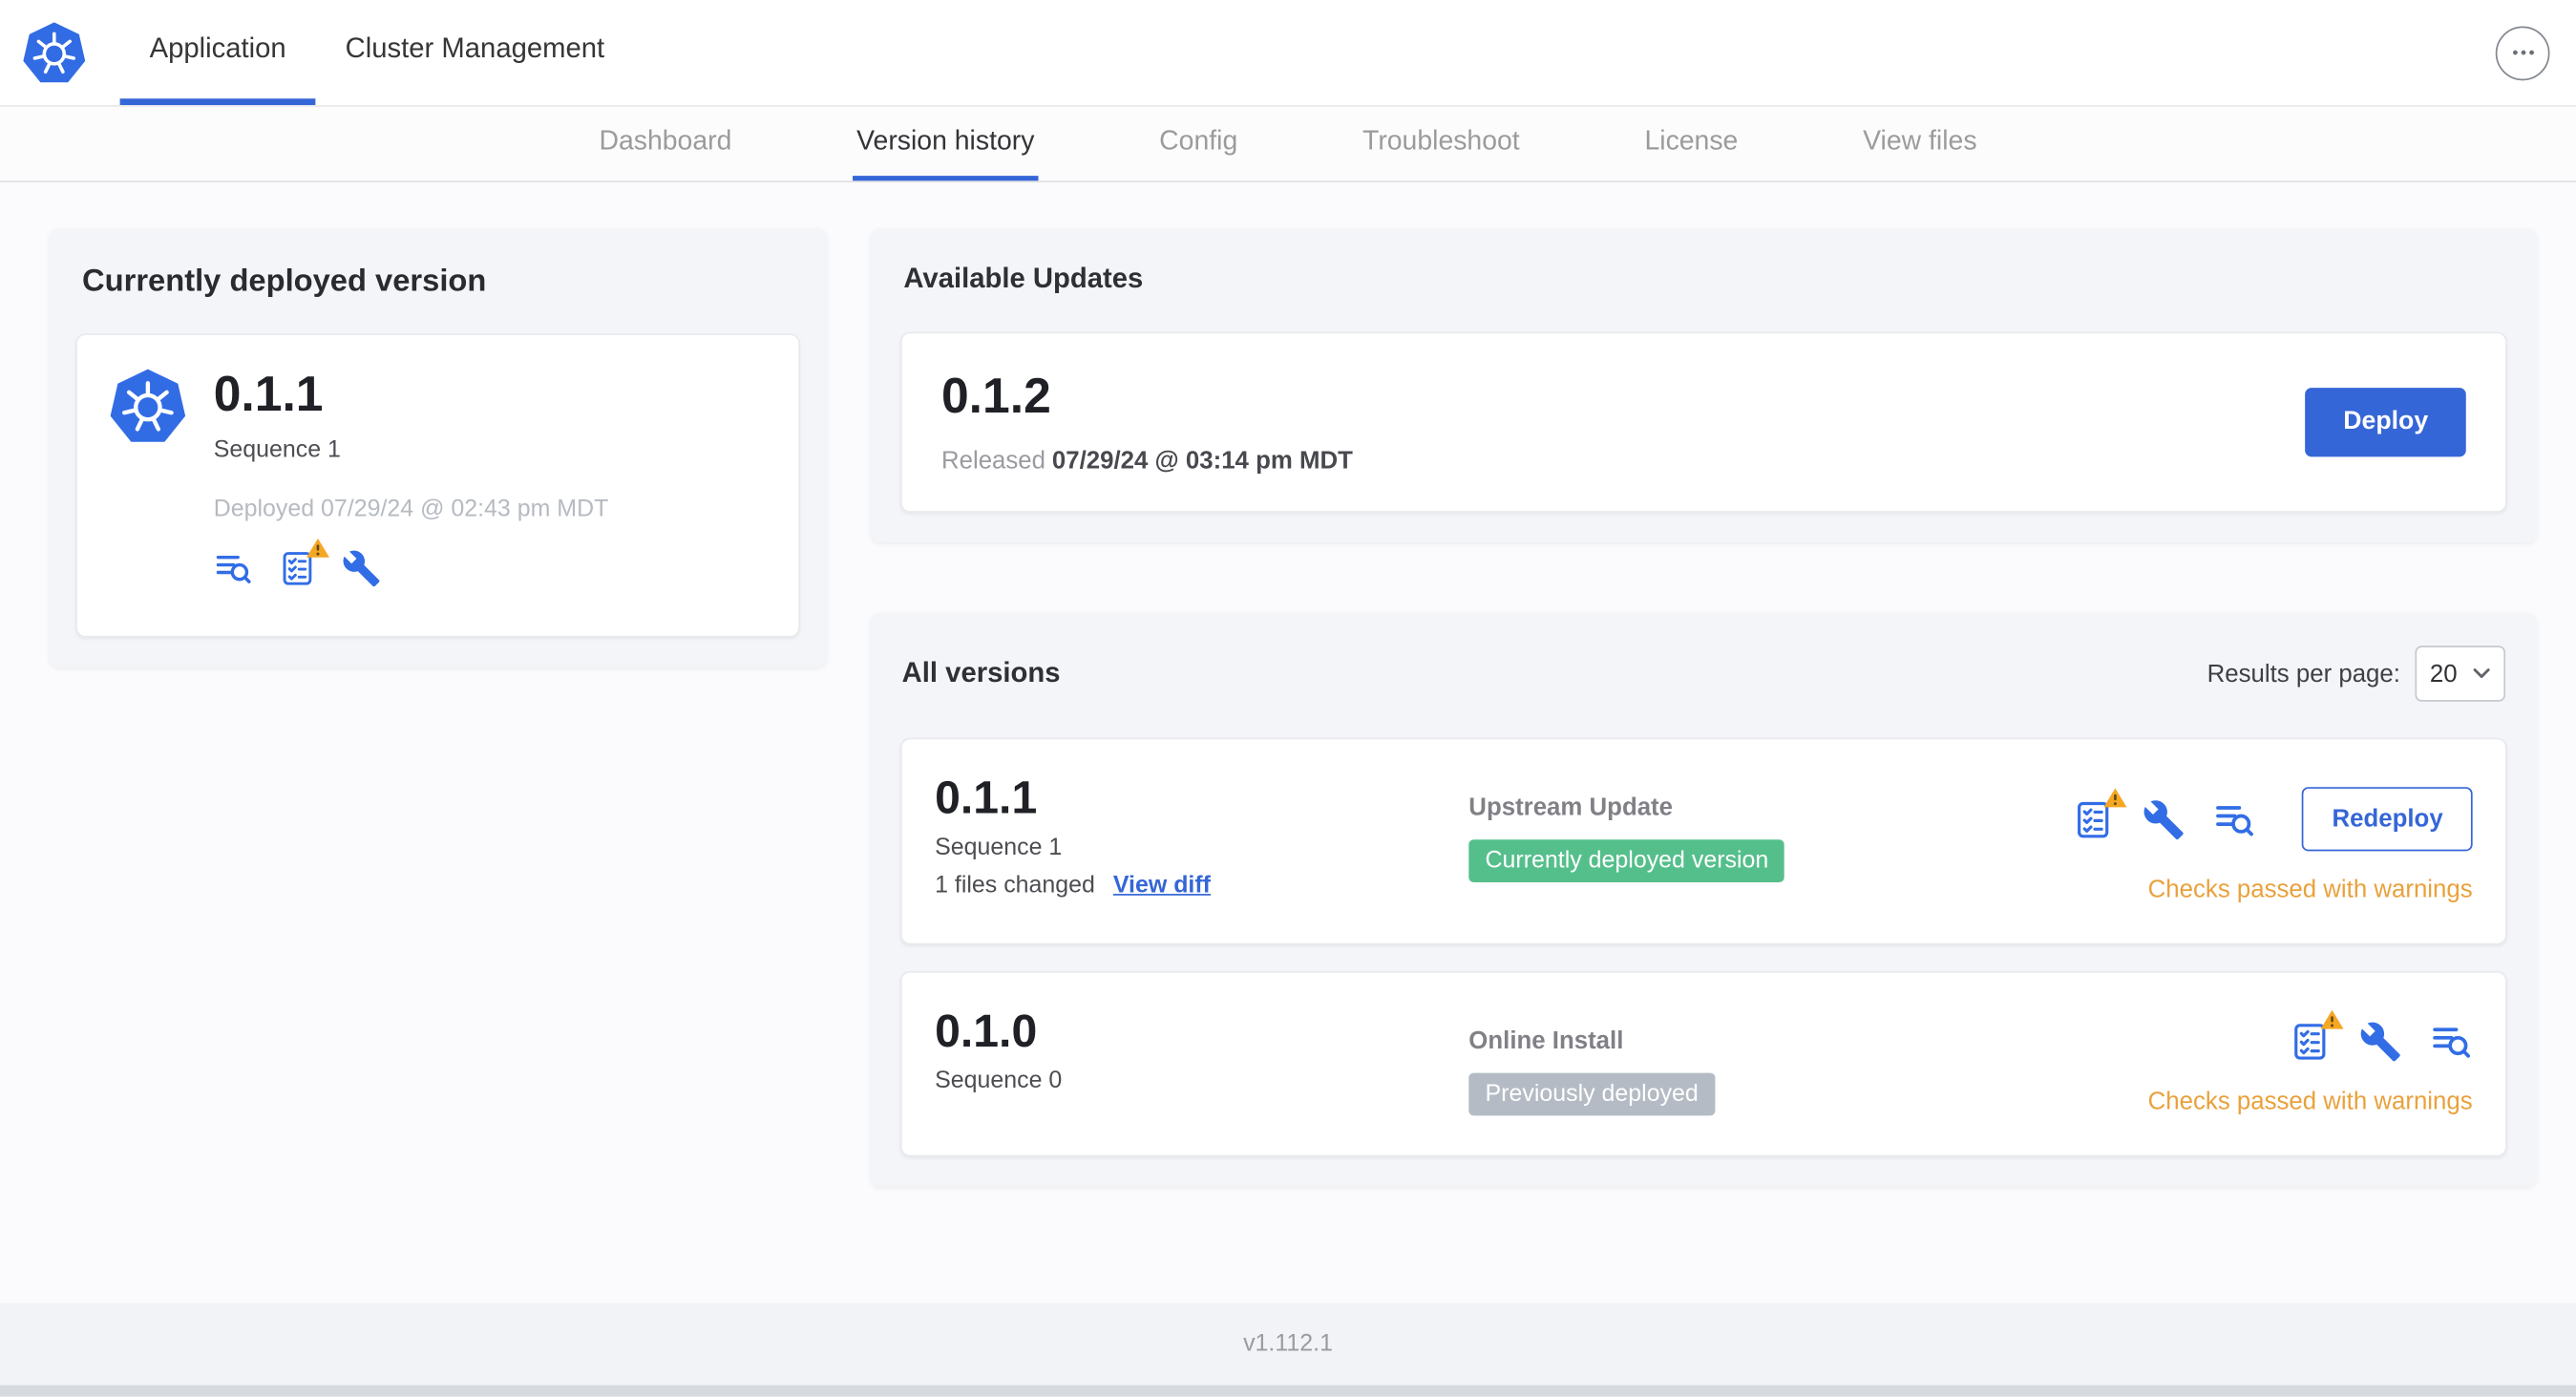 This screenshot has height=1397, width=2576. What do you see at coordinates (995, 397) in the screenshot?
I see `update-version-number: 0.1.2` at bounding box center [995, 397].